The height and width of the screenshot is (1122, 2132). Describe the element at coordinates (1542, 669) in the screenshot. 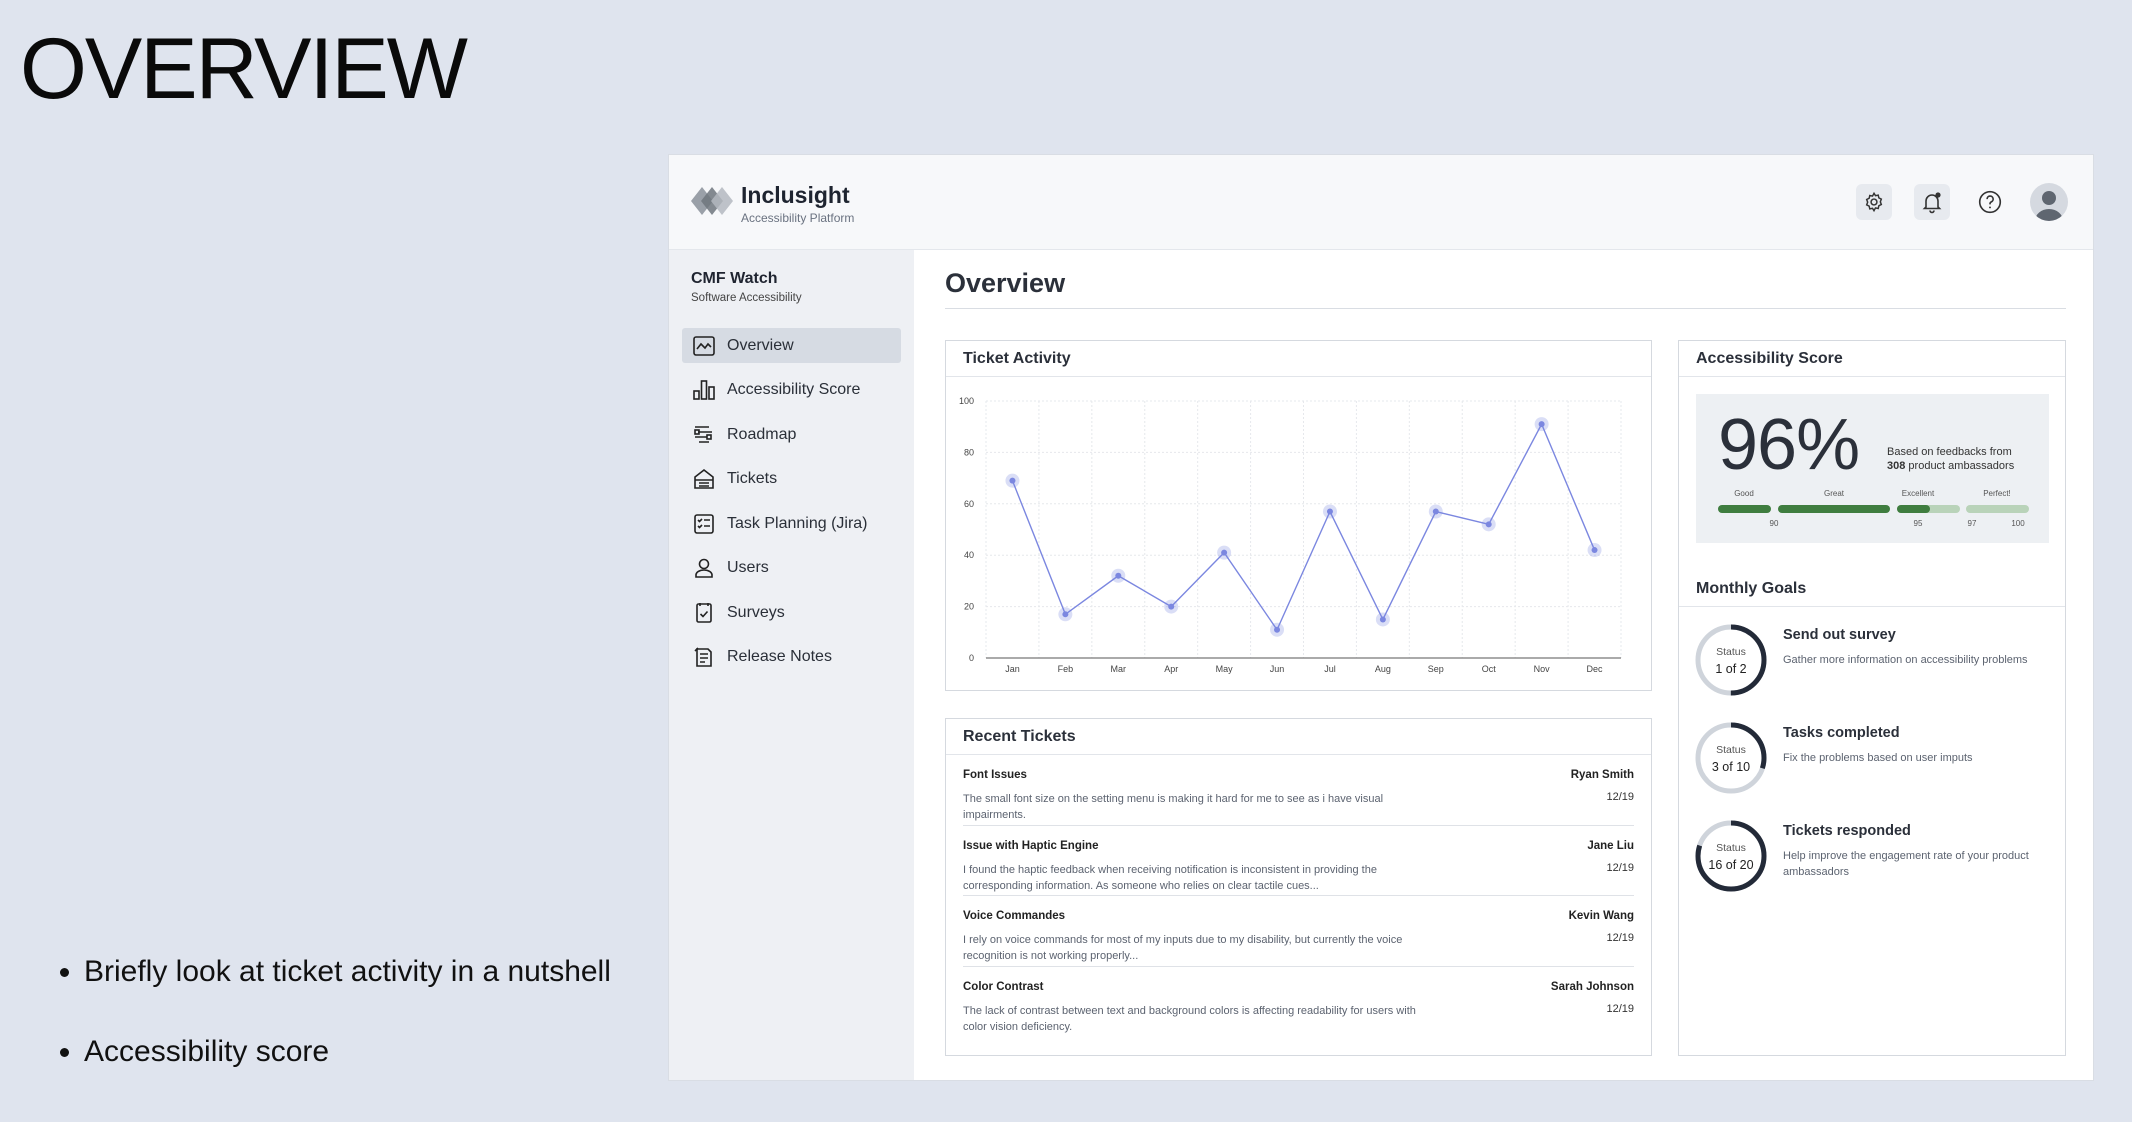

I see `x-tick-label: Nov` at that location.